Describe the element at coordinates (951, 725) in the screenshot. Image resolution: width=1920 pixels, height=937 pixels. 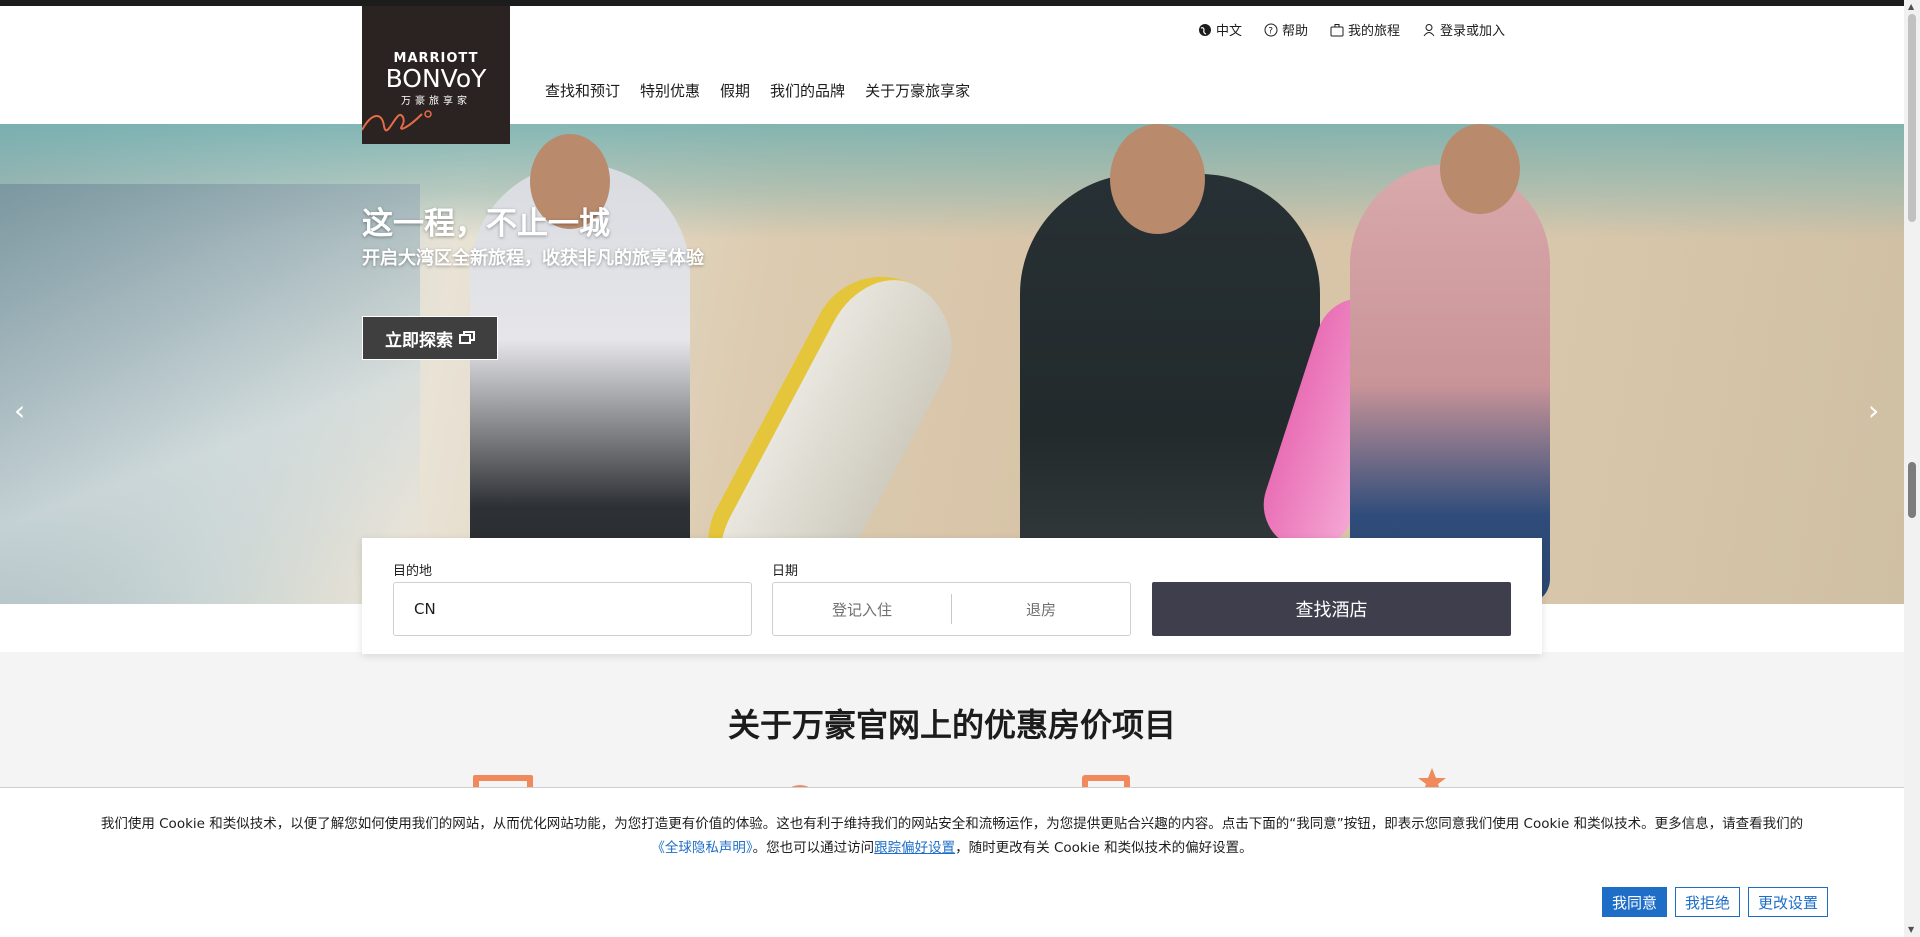
I see `section-title: 关于万豪官网上的优惠房价项目` at that location.